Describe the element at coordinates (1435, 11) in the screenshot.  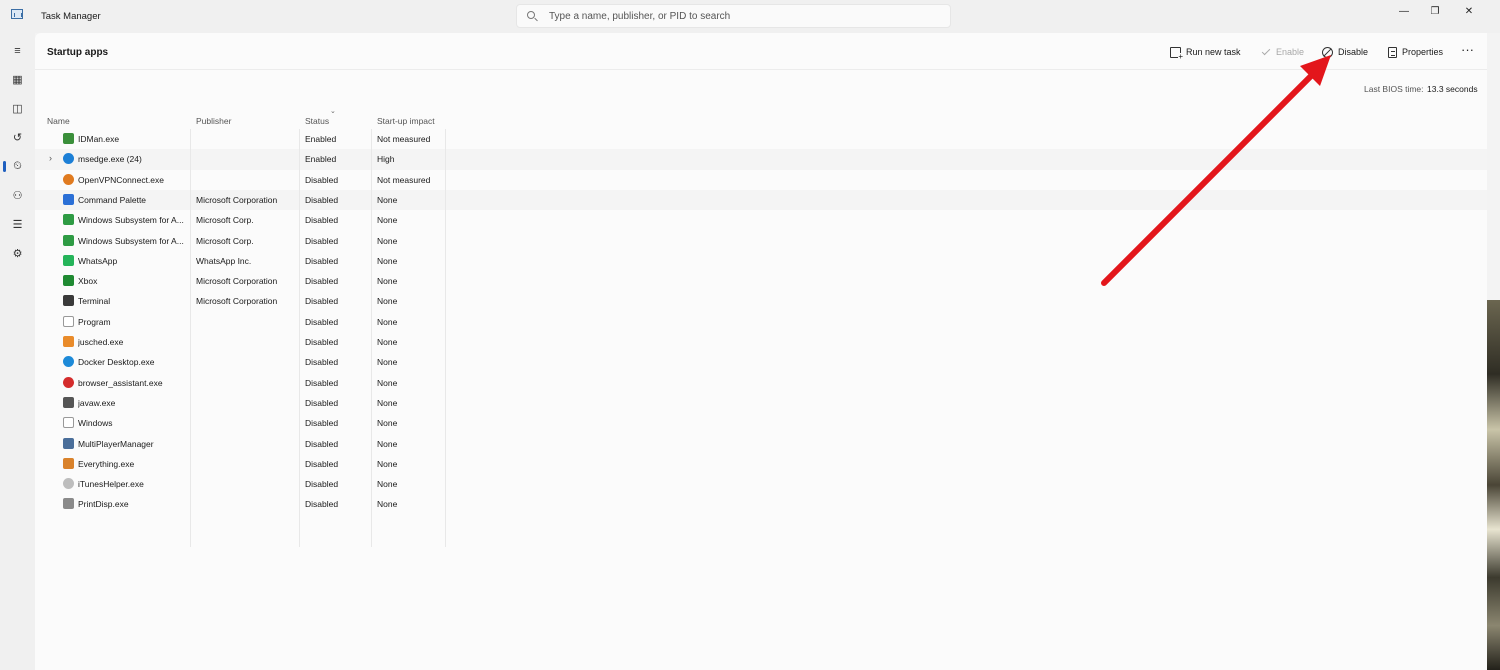
I see `maximize-button: ❐` at that location.